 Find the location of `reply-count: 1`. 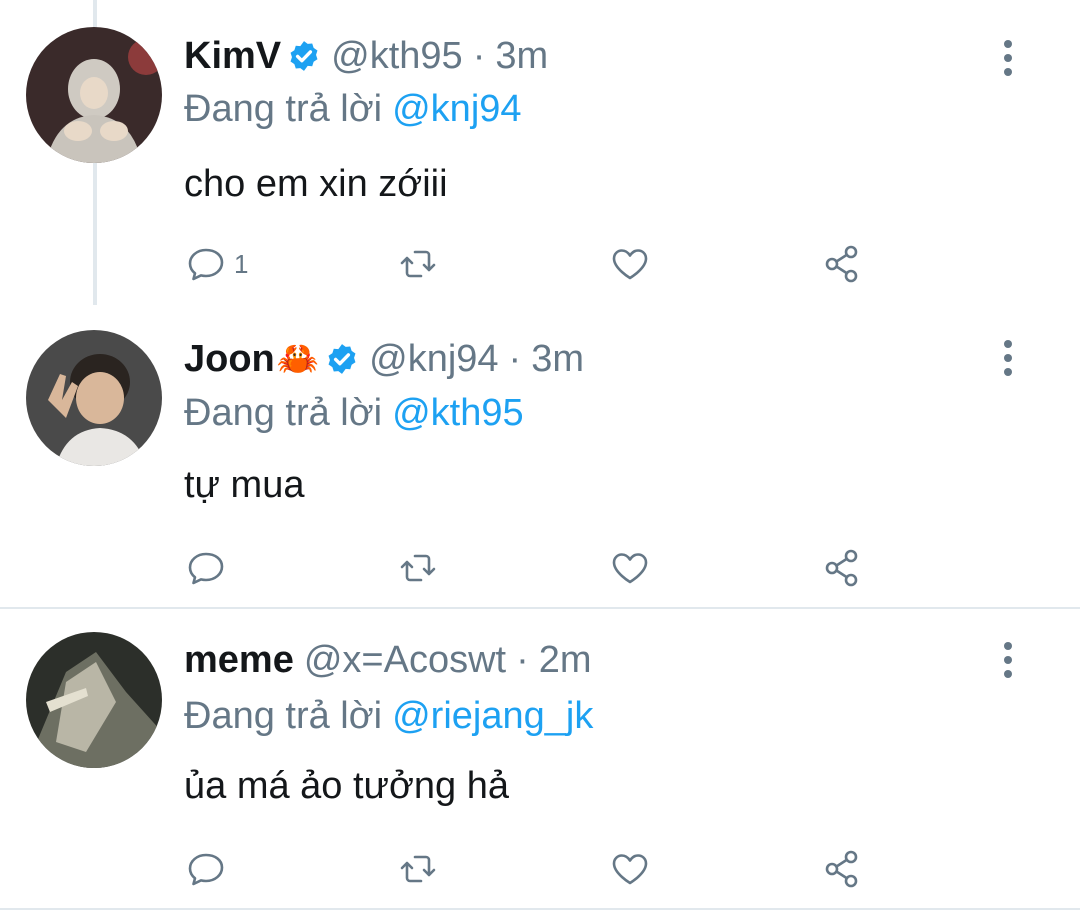

reply-count: 1 is located at coordinates (241, 263).